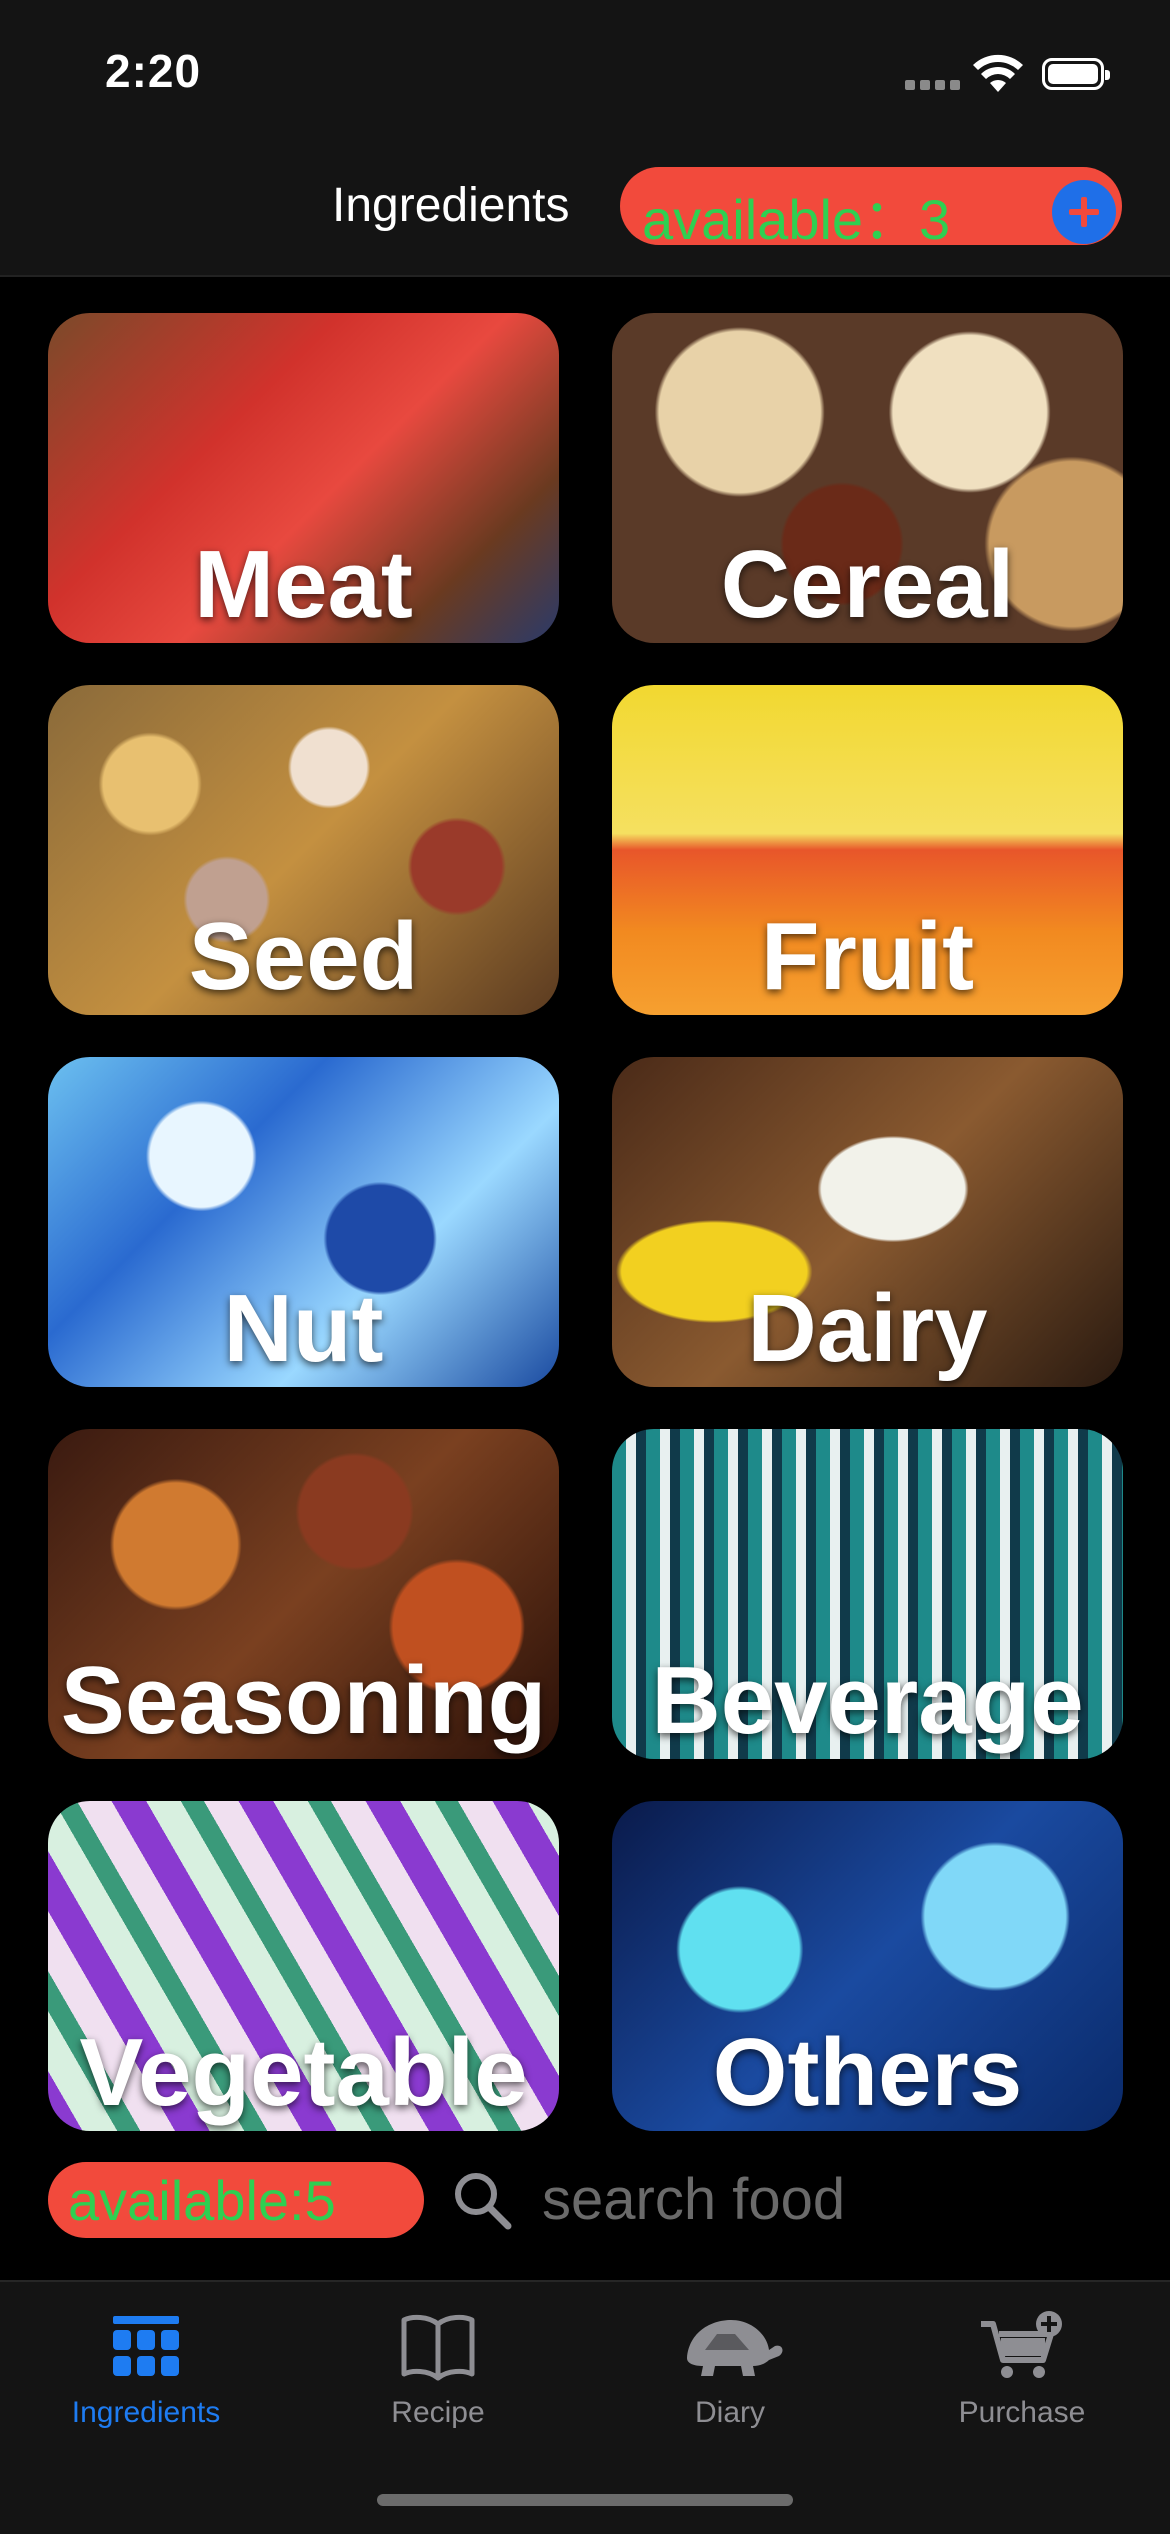 The width and height of the screenshot is (1170, 2534). What do you see at coordinates (1021, 2344) in the screenshot?
I see `cart-plus-icon` at bounding box center [1021, 2344].